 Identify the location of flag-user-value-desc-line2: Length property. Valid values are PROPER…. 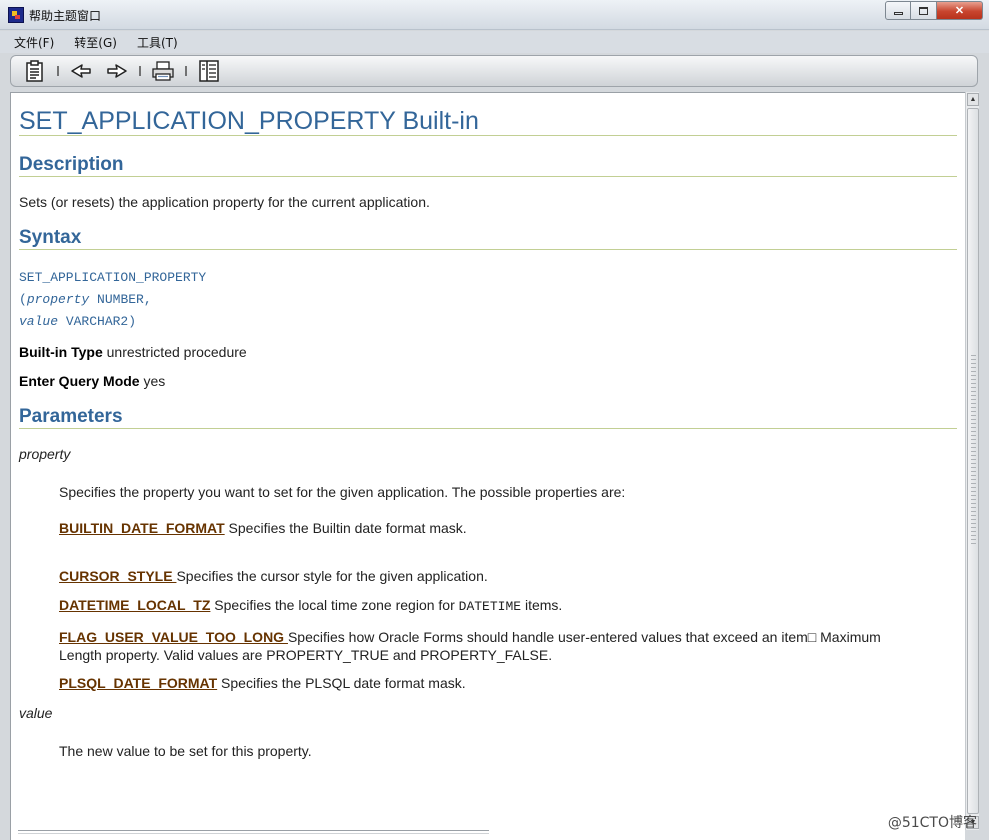
(306, 655).